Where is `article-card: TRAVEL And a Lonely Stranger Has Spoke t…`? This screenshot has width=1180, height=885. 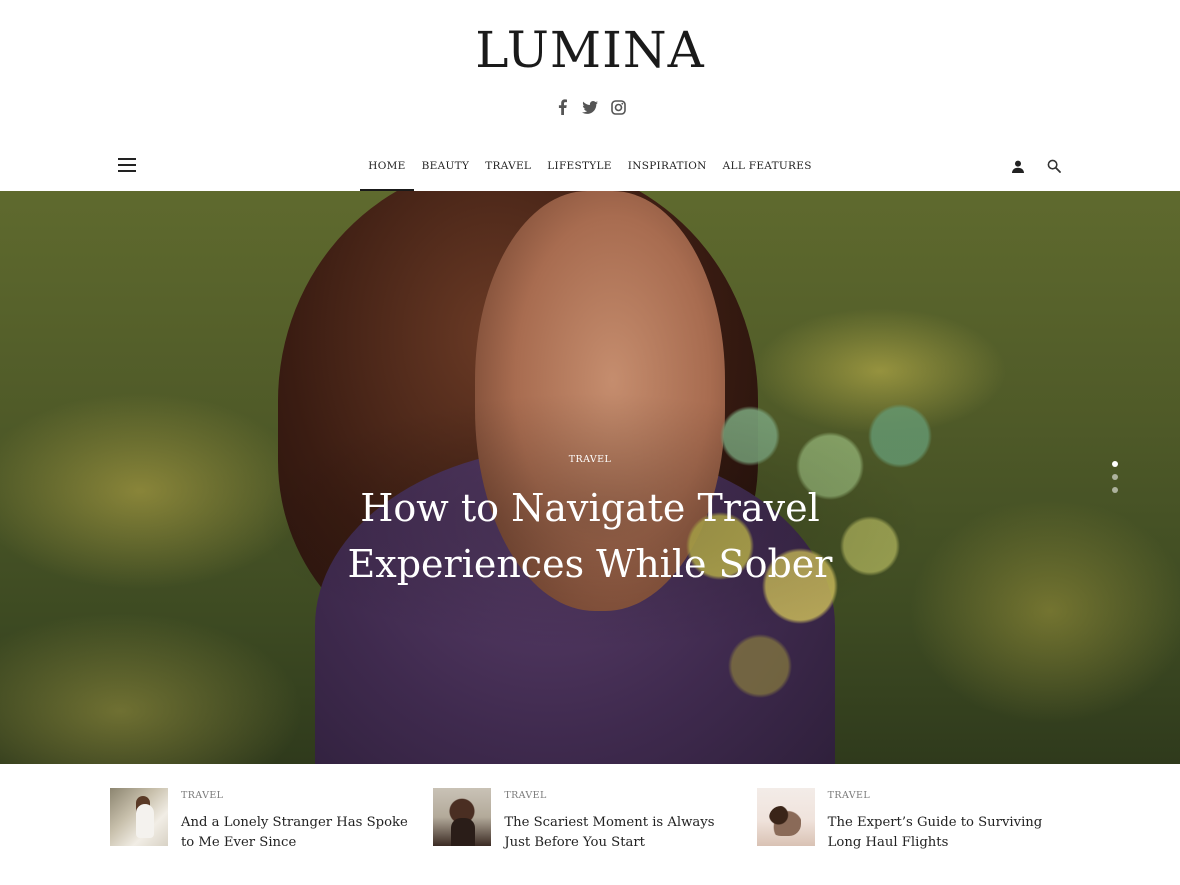 article-card: TRAVEL And a Lonely Stranger Has Spoke t… is located at coordinates (271, 820).